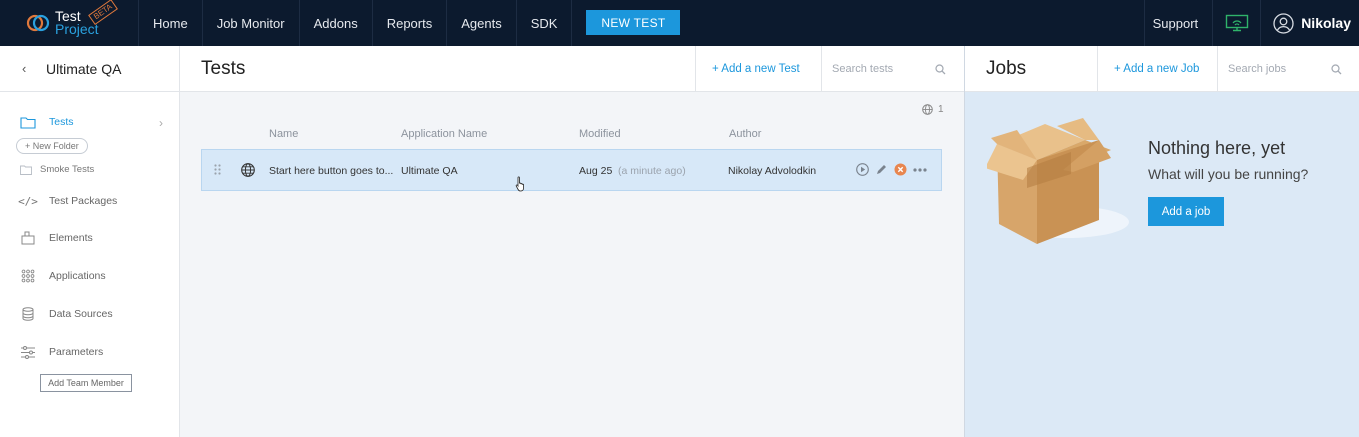 The width and height of the screenshot is (1359, 437). Describe the element at coordinates (47, 122) in the screenshot. I see `sidebar-item-tests: Tests` at that location.